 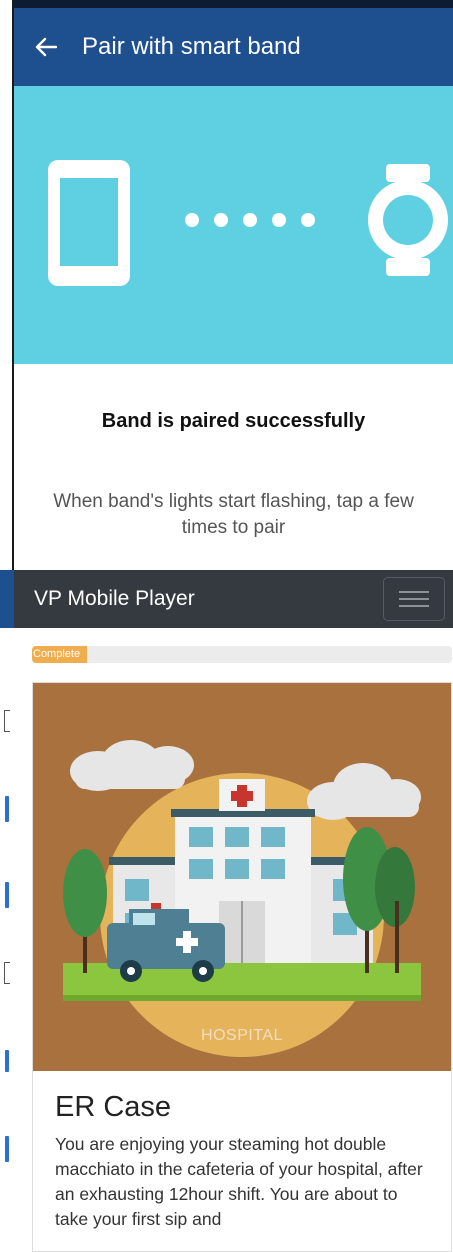 I want to click on left-edge-accent, so click(x=7, y=599).